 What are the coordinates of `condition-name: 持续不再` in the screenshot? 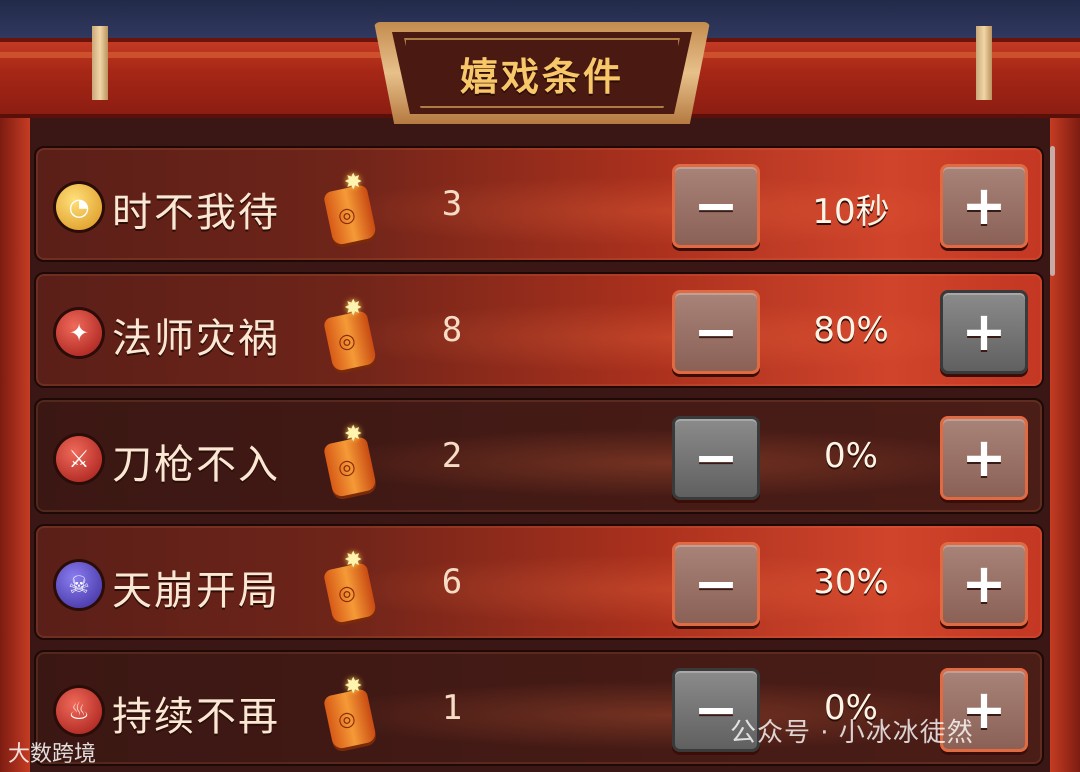 It's located at (196, 717).